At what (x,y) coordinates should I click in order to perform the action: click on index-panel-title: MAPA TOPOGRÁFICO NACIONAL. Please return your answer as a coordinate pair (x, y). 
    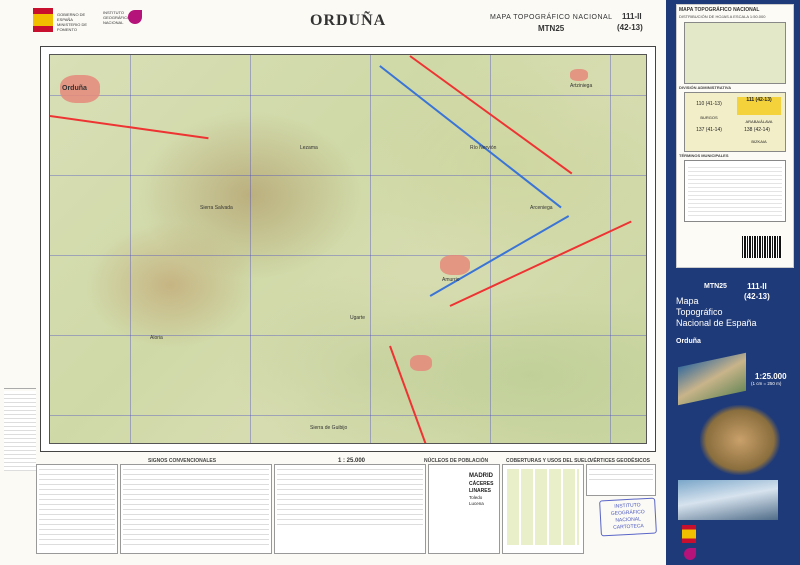
    Looking at the image, I should click on (719, 10).